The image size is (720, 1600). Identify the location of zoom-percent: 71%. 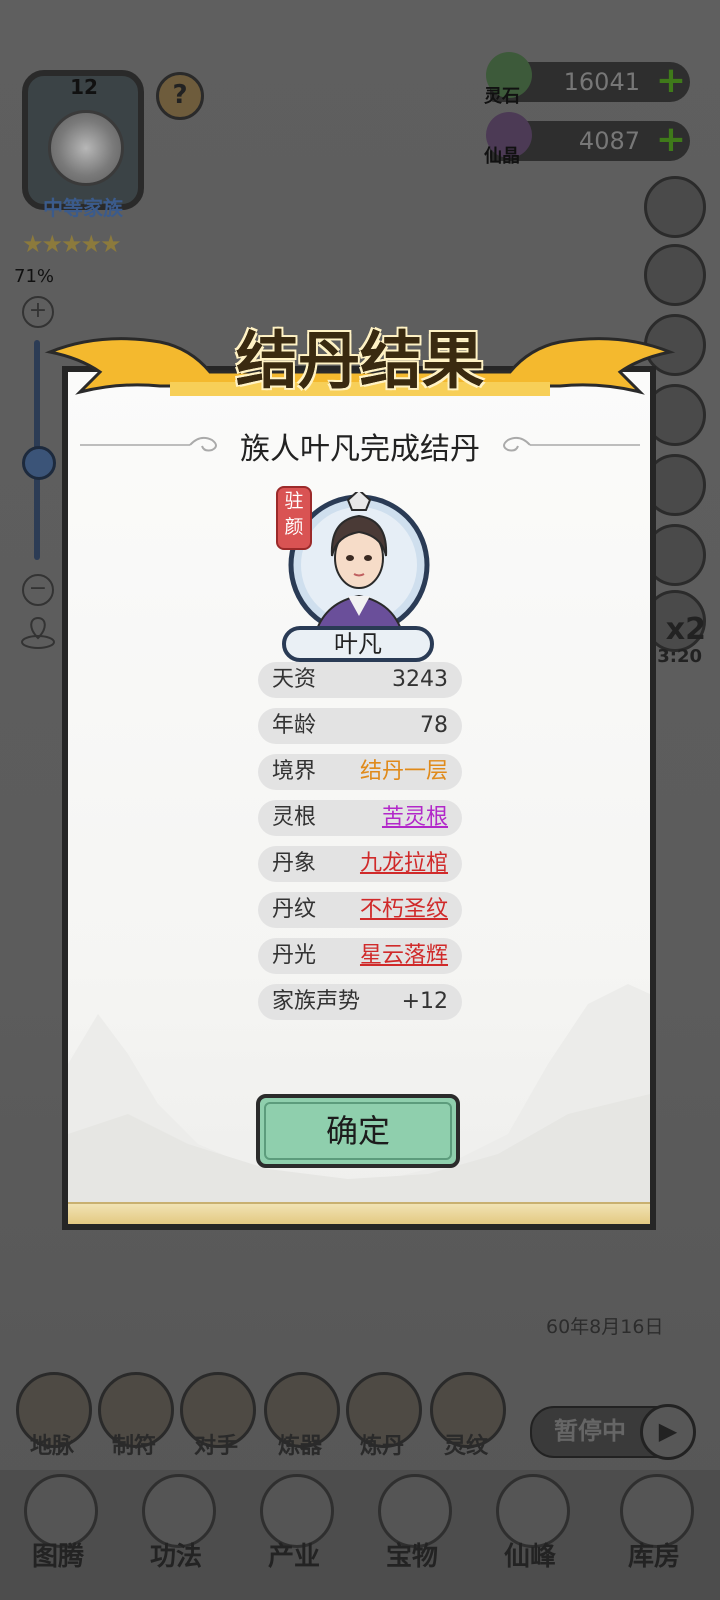
(34, 276).